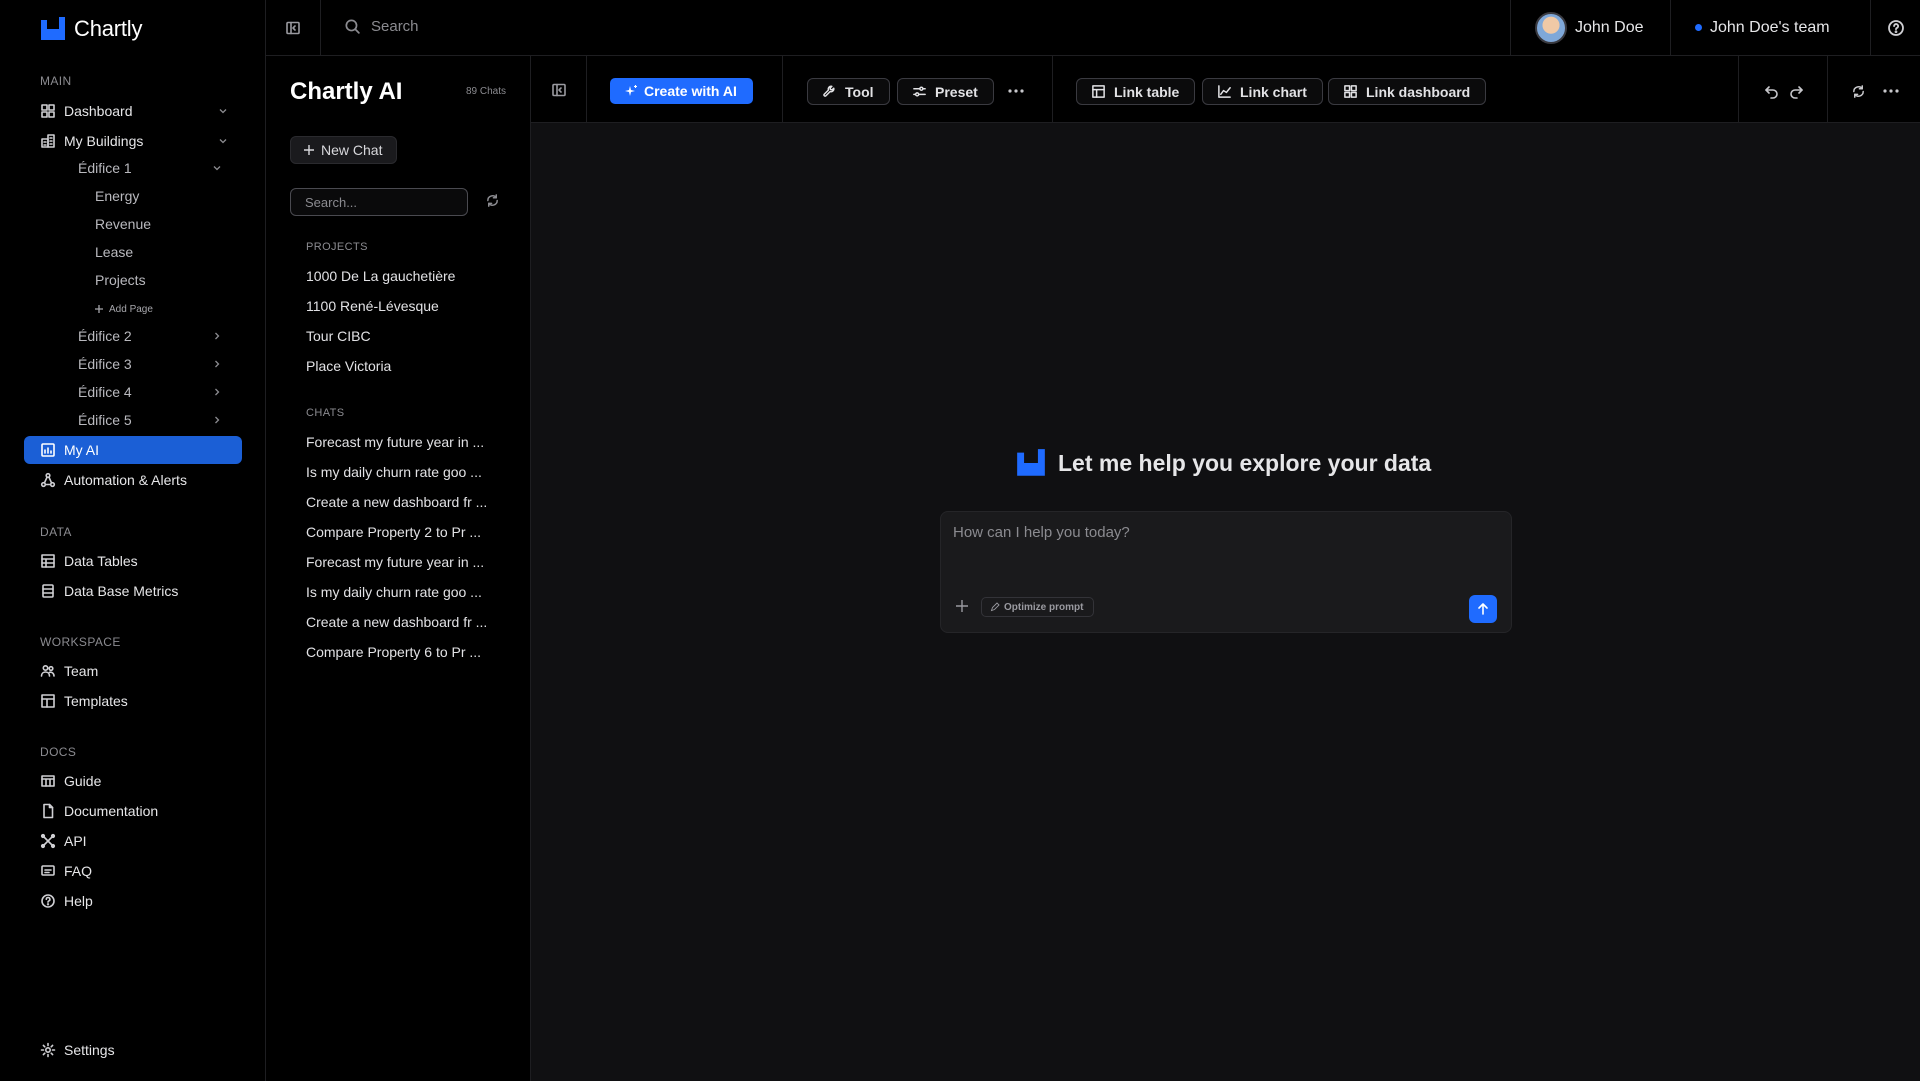 The width and height of the screenshot is (1920, 1081). I want to click on sidebar-item-api: API, so click(133, 841).